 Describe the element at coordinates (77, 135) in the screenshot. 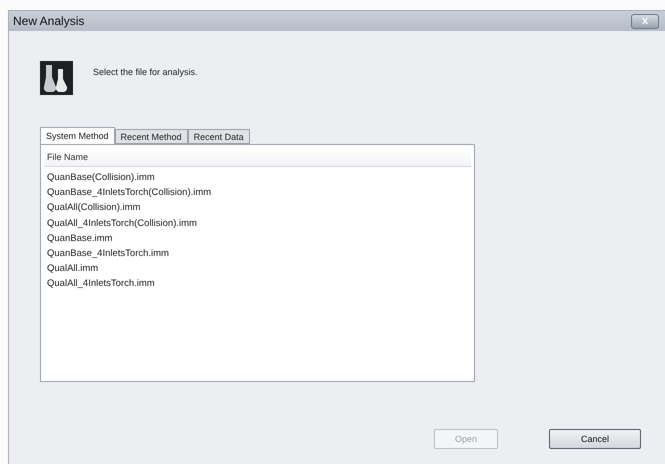

I see `tab: System Method` at that location.